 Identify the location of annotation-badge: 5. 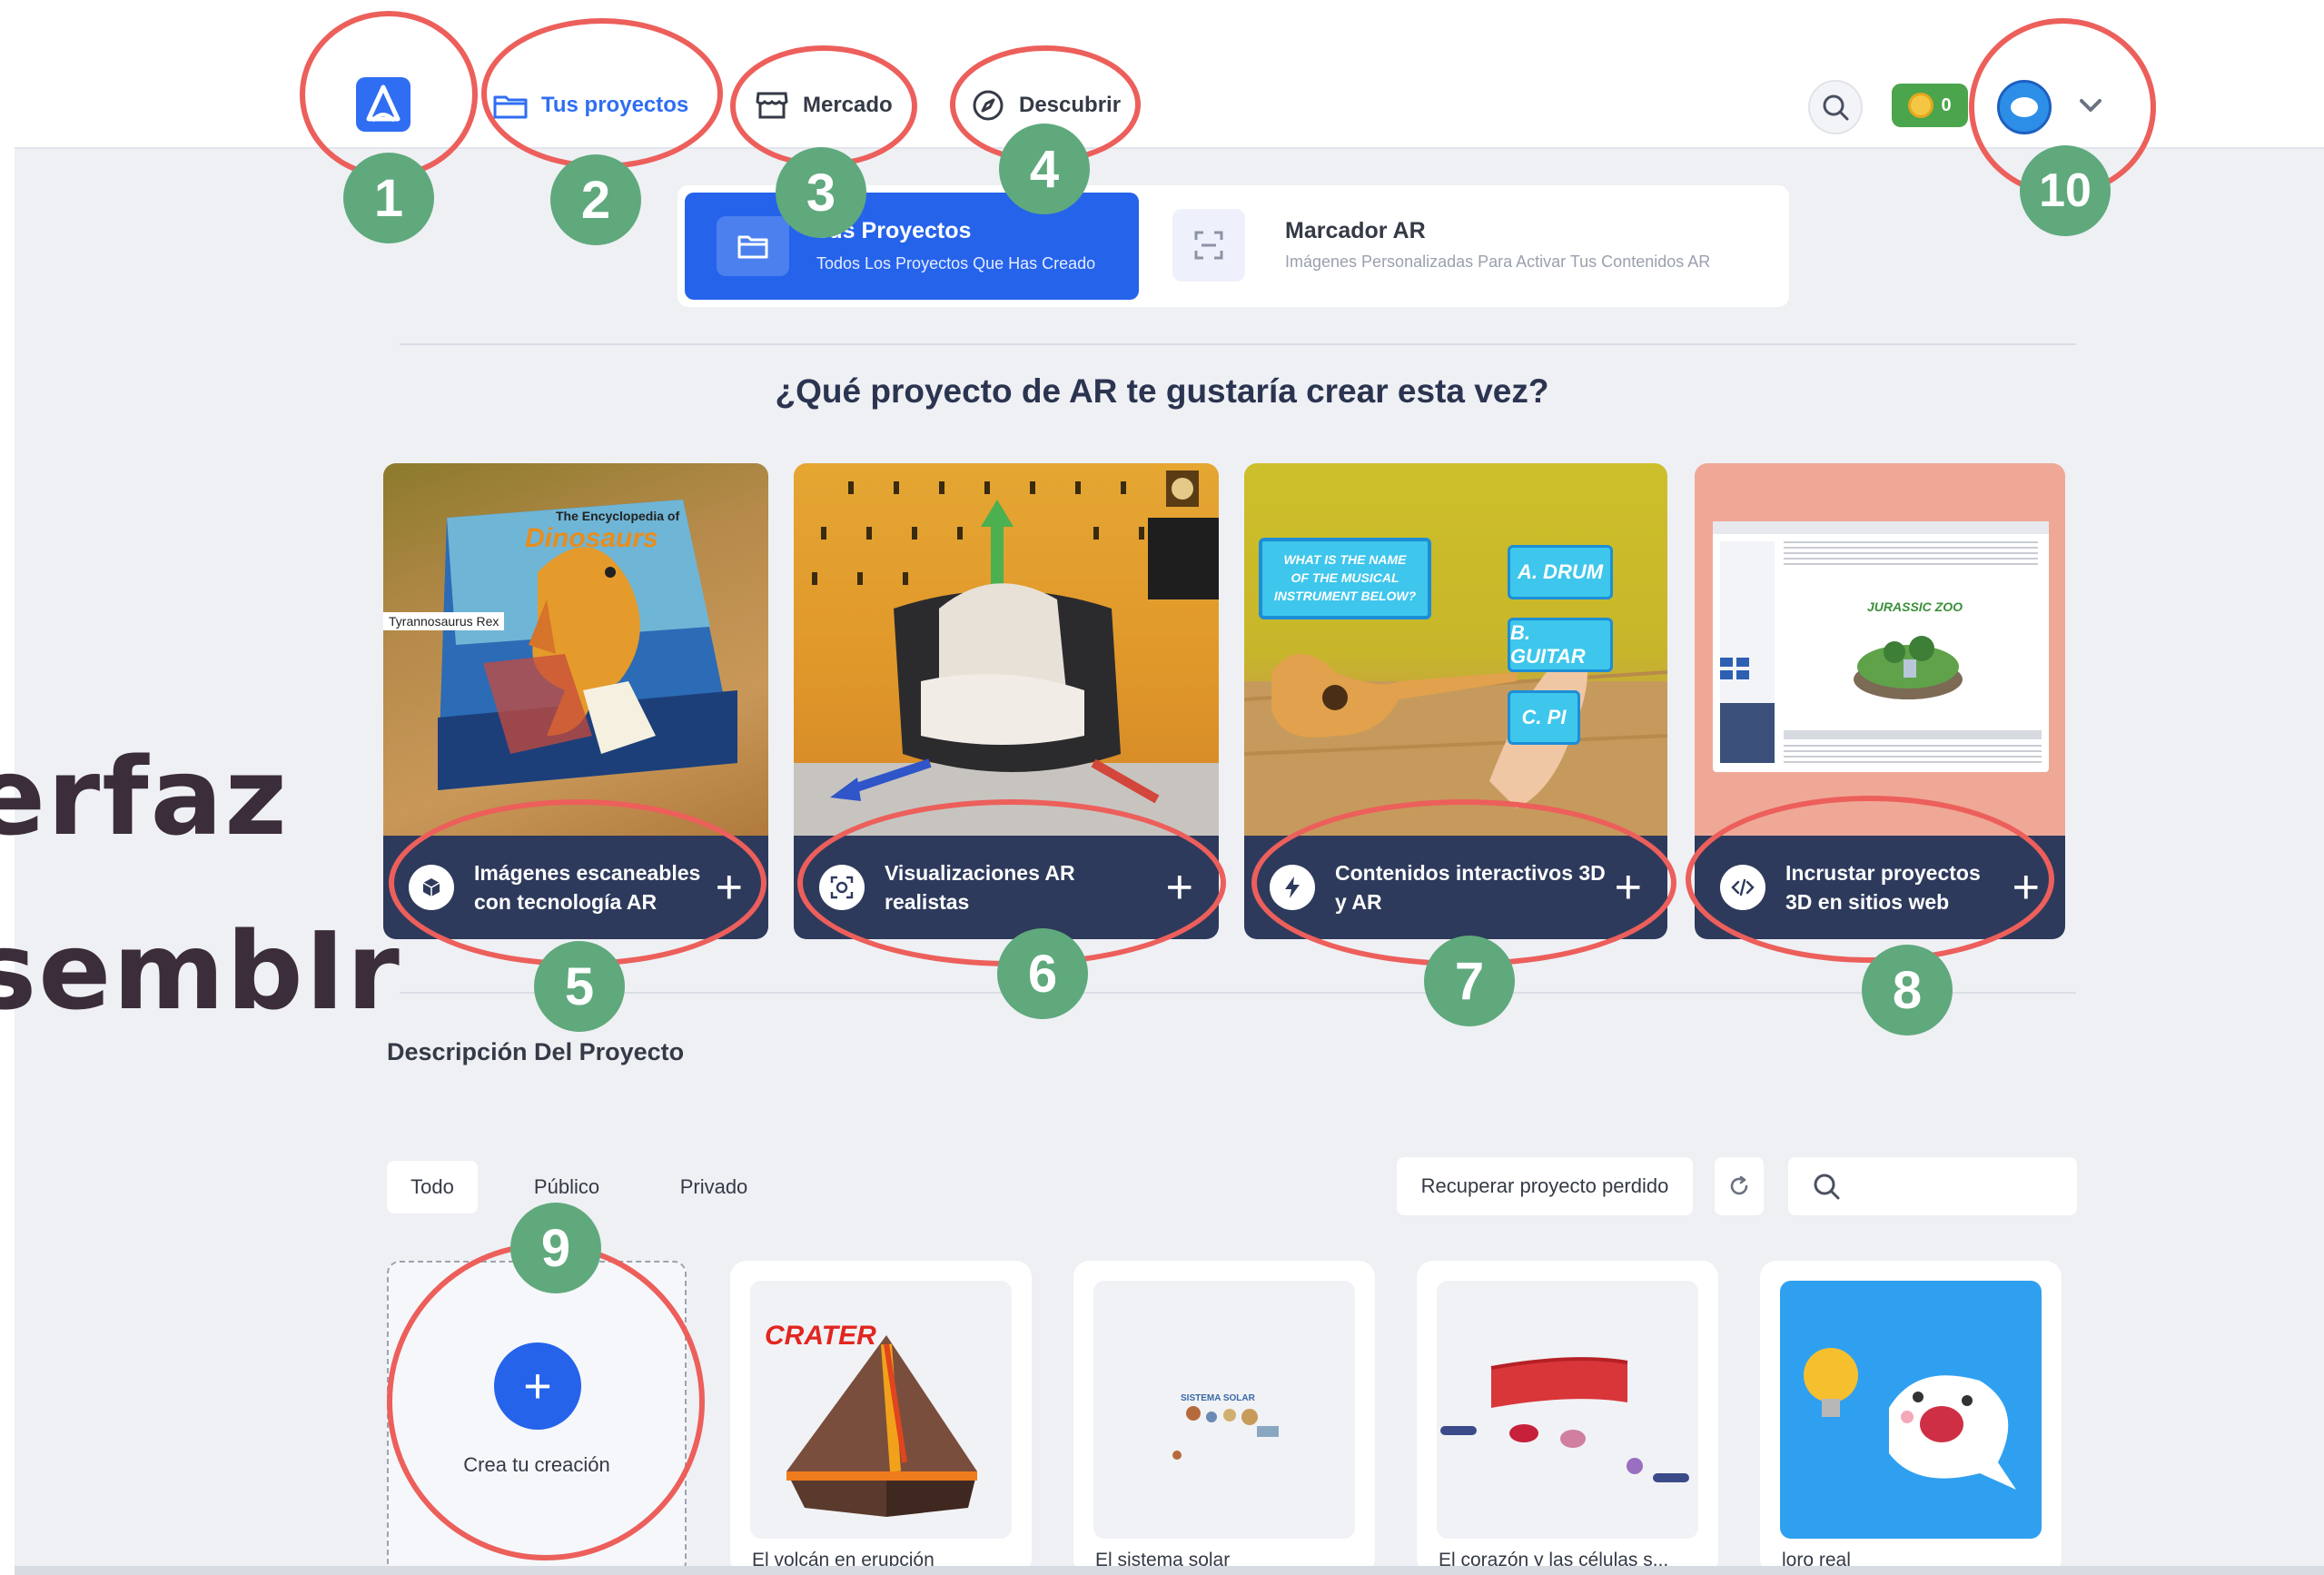
(579, 986).